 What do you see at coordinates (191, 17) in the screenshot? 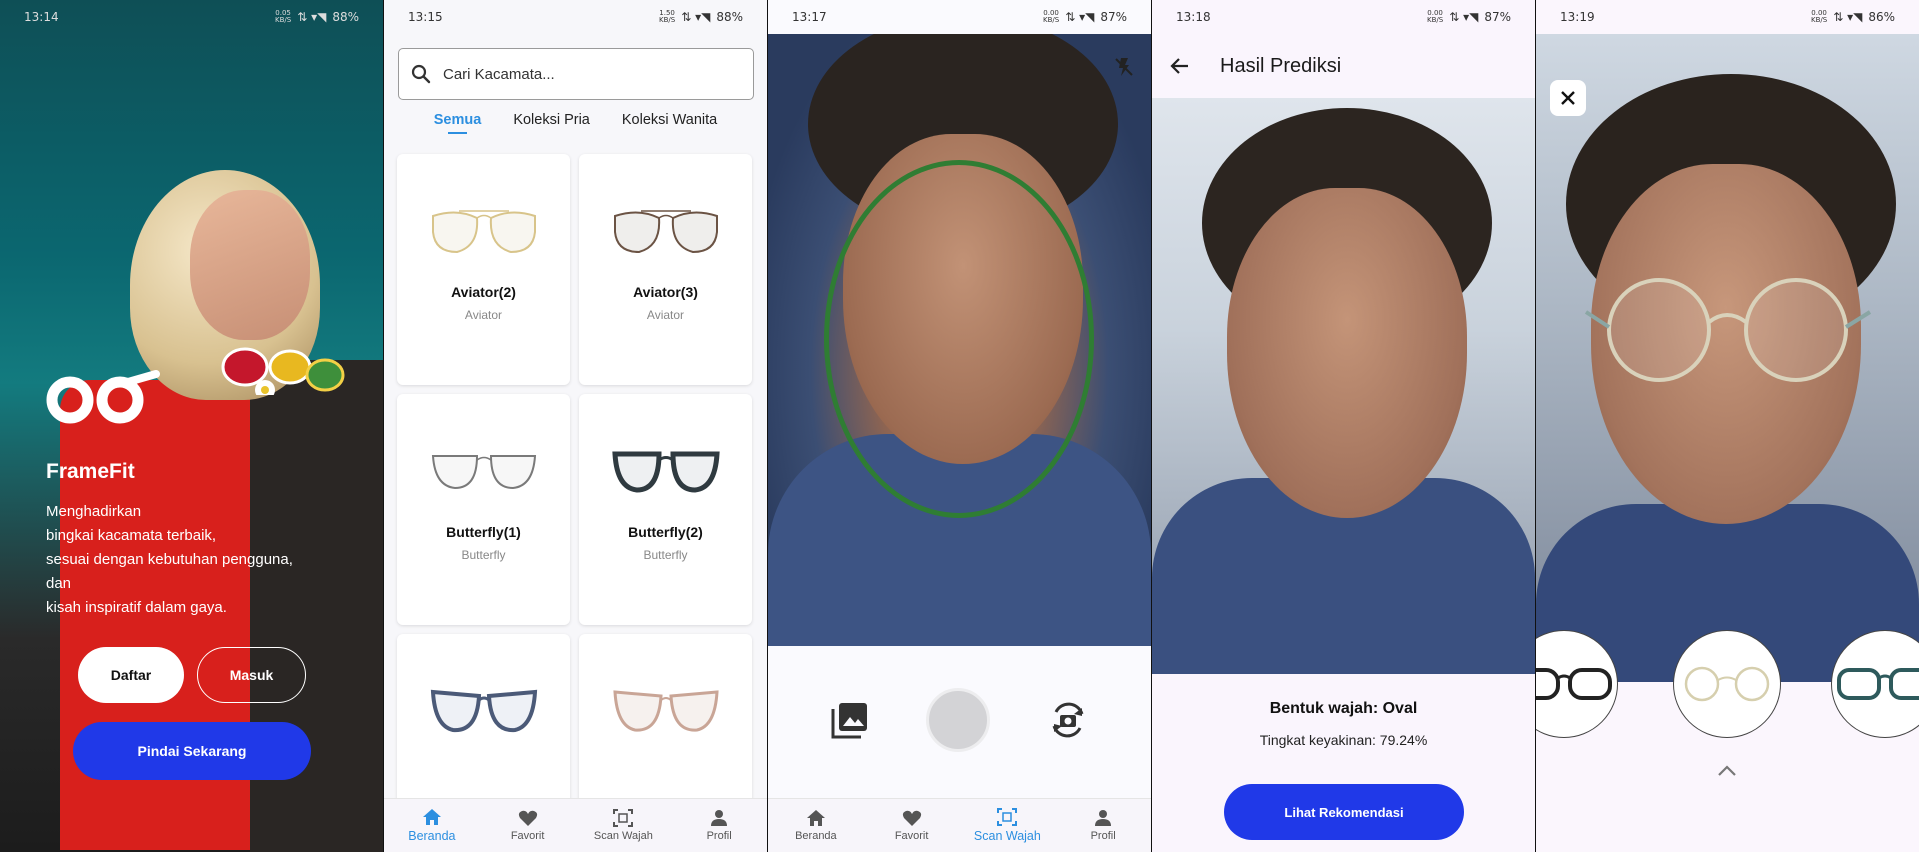
I see `status-bar: 13:14 0.05 KB/S ⇅ ▾◥ 88%` at bounding box center [191, 17].